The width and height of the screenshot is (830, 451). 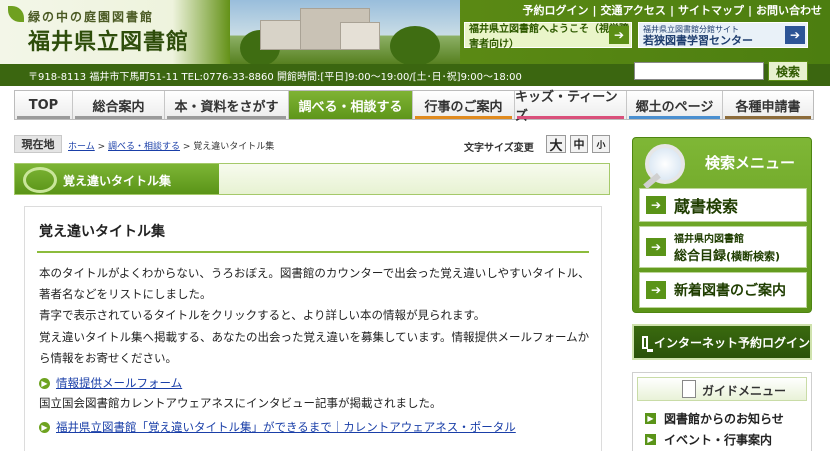 What do you see at coordinates (144, 147) in the screenshot?
I see `breadcrumb-section: 調べる・相談する` at bounding box center [144, 147].